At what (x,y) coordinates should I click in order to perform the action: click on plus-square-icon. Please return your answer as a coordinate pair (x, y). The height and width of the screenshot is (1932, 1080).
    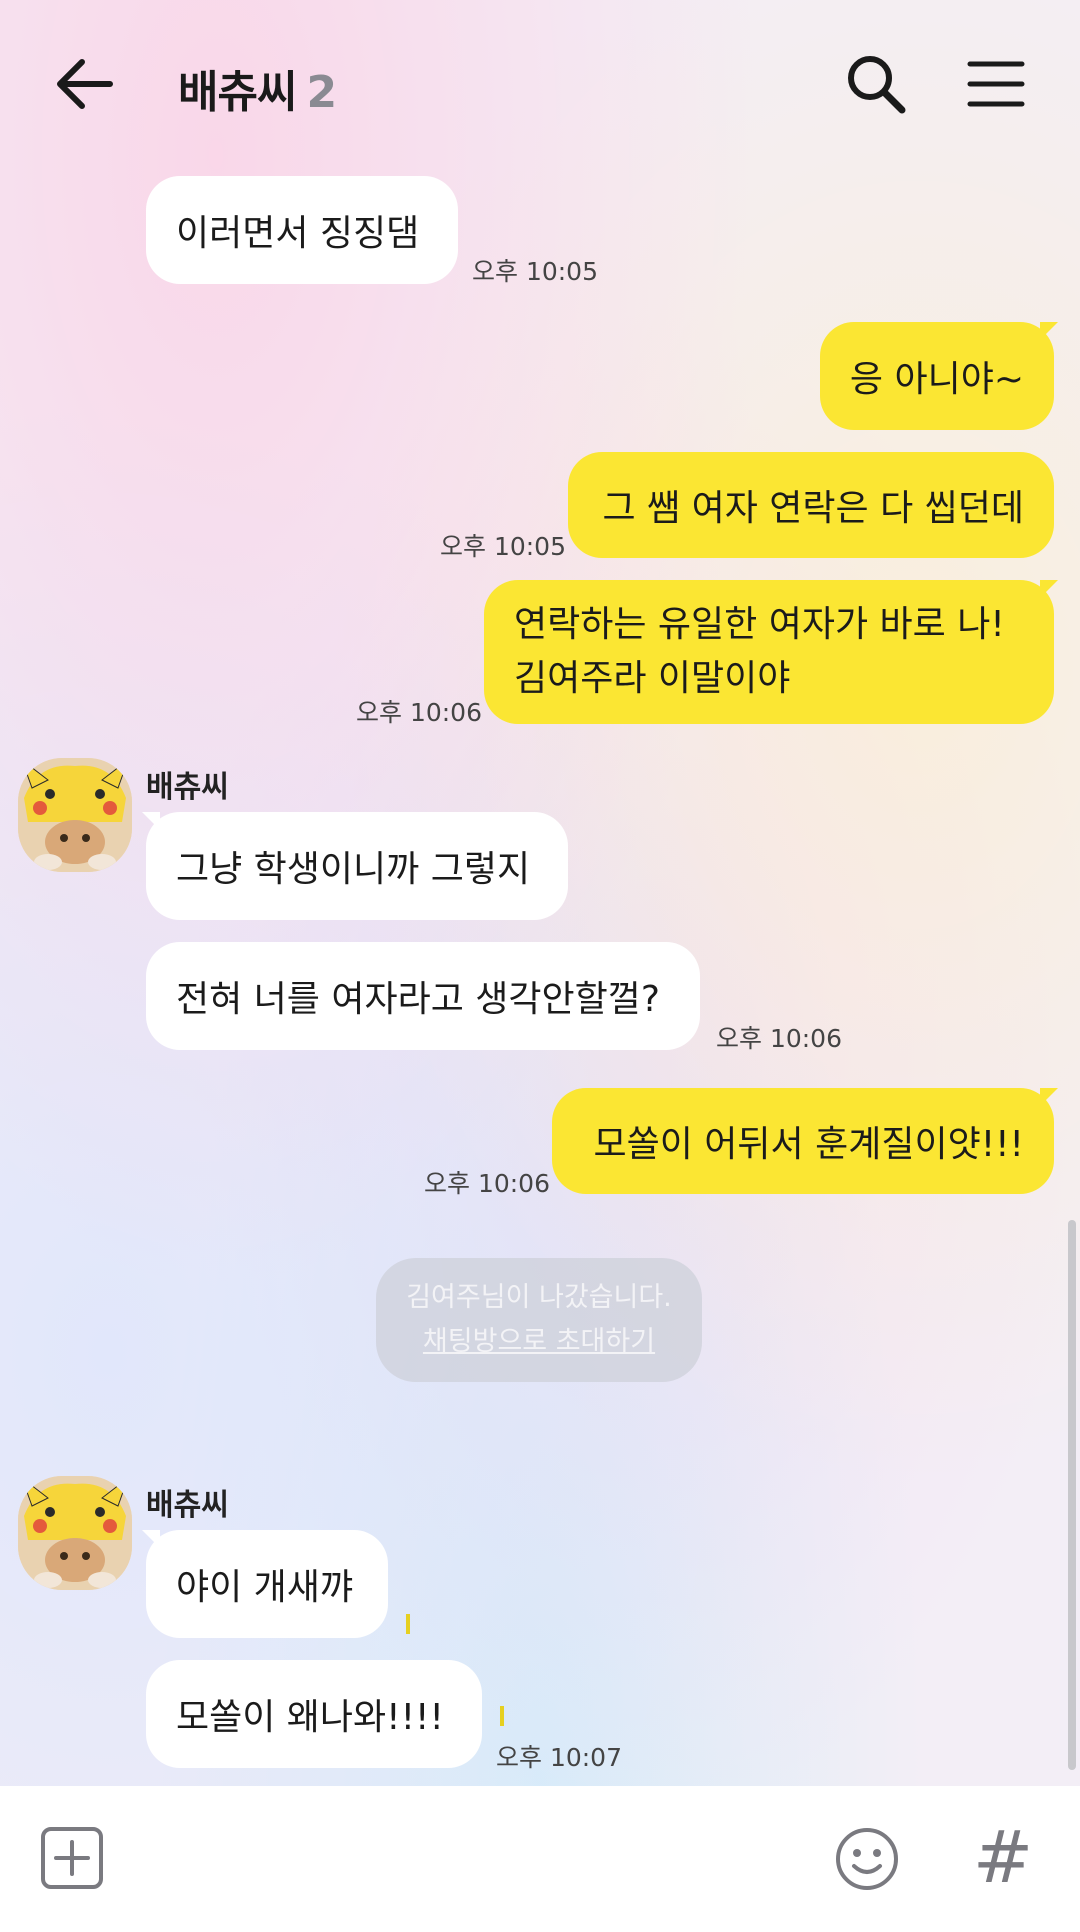
    Looking at the image, I should click on (72, 1858).